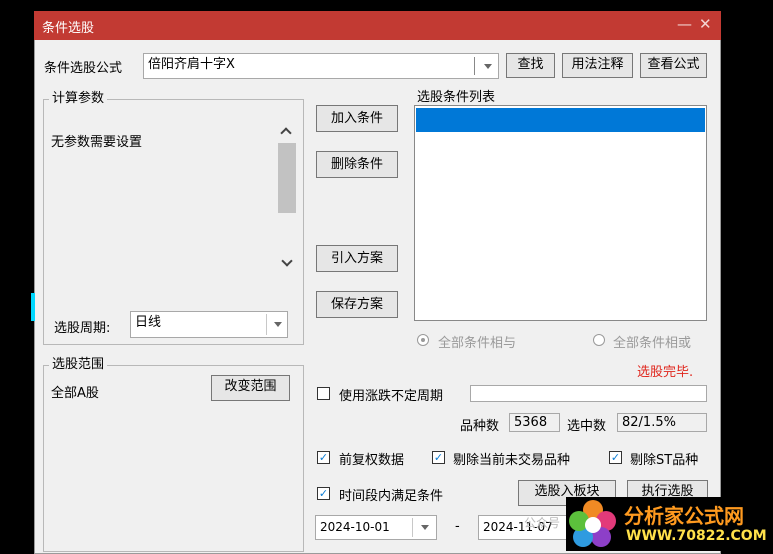 The height and width of the screenshot is (554, 773). I want to click on scroll-thumb, so click(287, 178).